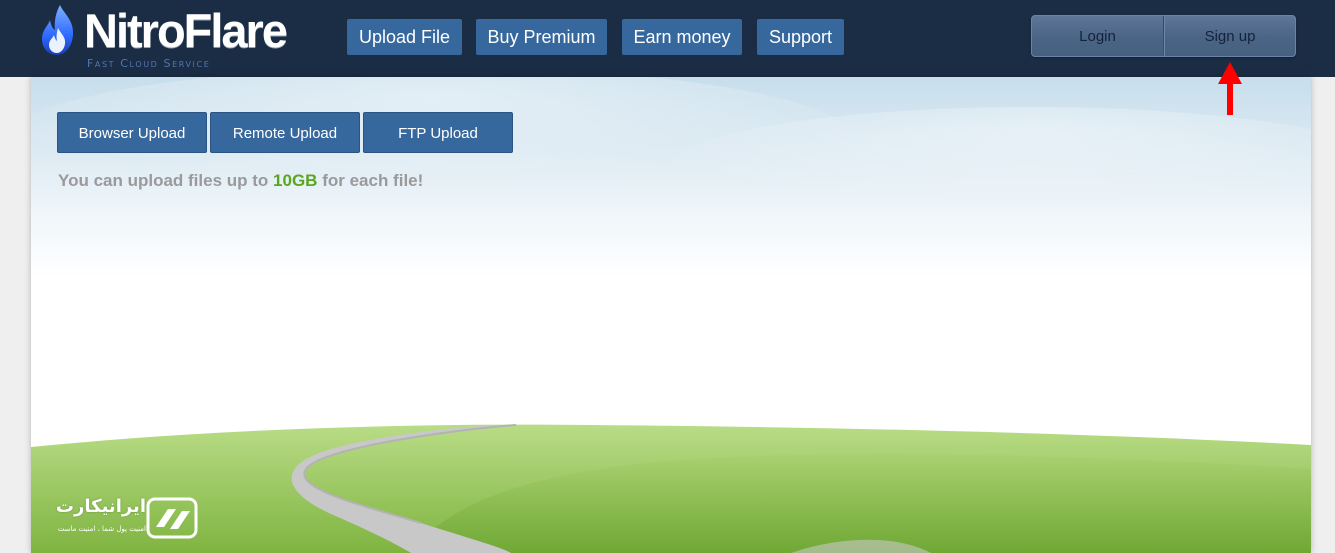 This screenshot has width=1335, height=553. What do you see at coordinates (1230, 36) in the screenshot?
I see `signup-button: Sign up` at bounding box center [1230, 36].